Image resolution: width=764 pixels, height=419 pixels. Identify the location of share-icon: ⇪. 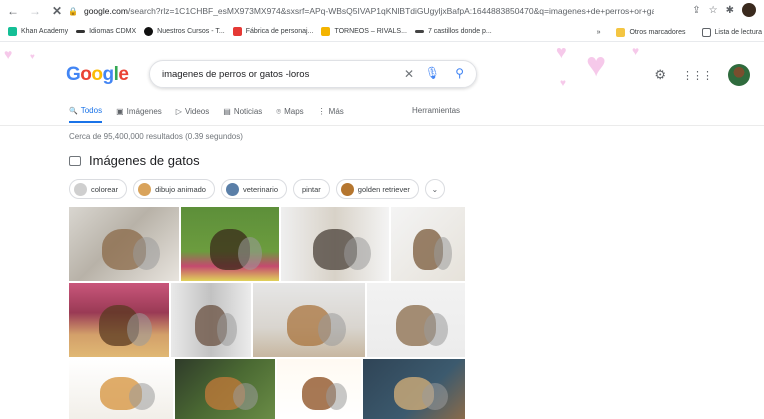
(696, 10).